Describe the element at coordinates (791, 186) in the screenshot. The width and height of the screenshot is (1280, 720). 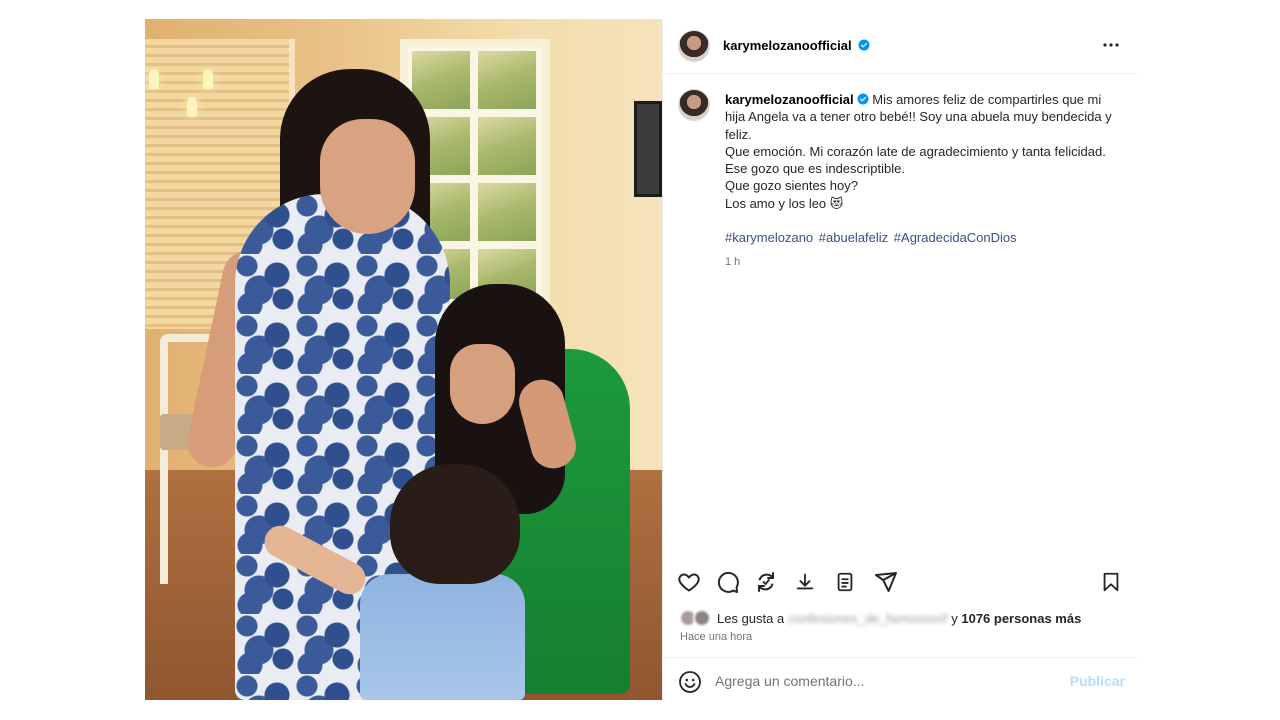
I see `caption-line: Que gozo sientes hoy?` at that location.